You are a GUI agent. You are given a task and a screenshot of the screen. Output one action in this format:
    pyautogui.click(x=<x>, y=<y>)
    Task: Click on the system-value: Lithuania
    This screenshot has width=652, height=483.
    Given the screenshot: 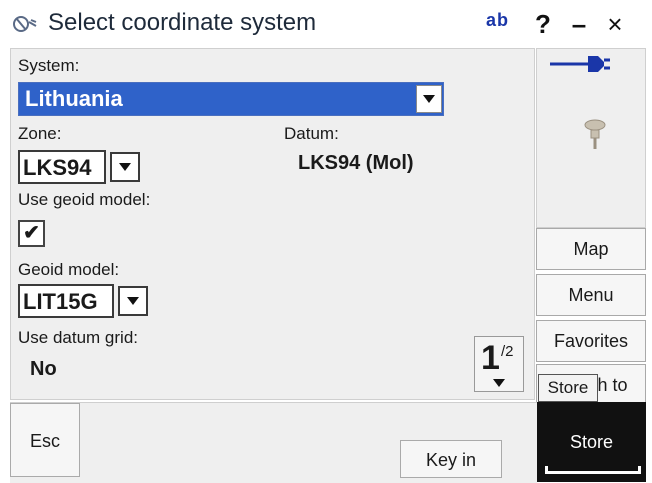 What is the action you would take?
    pyautogui.click(x=74, y=98)
    